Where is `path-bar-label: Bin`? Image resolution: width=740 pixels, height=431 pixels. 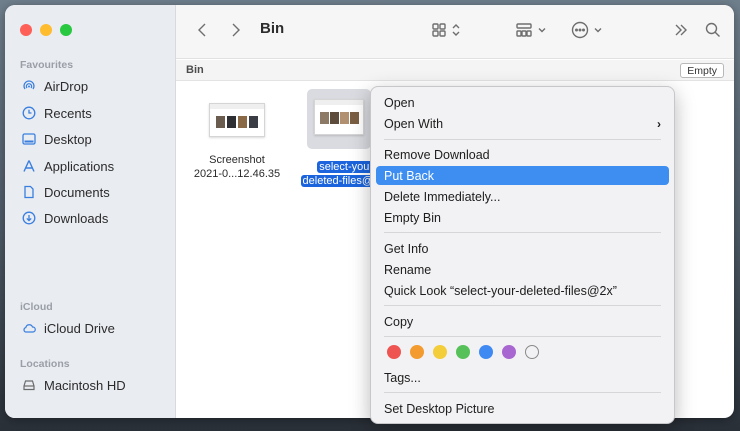
path-bar-label: Bin is located at coordinates (195, 70).